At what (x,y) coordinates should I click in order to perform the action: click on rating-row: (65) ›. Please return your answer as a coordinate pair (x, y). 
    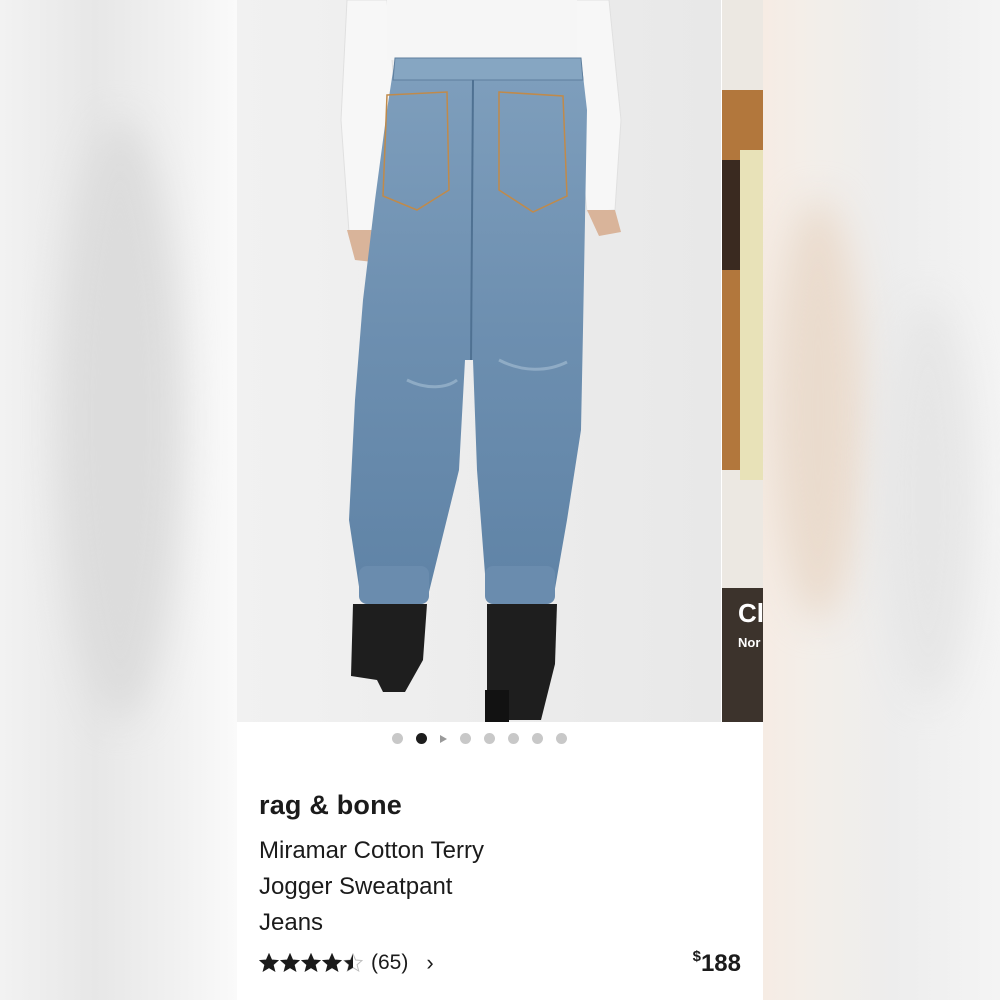
    Looking at the image, I should click on (346, 963).